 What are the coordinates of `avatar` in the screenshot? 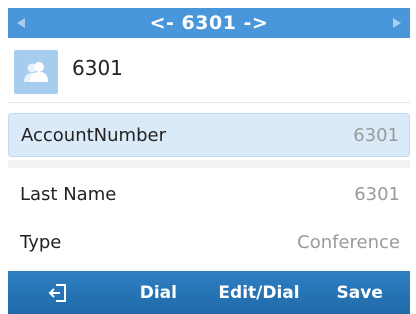 It's located at (36, 72).